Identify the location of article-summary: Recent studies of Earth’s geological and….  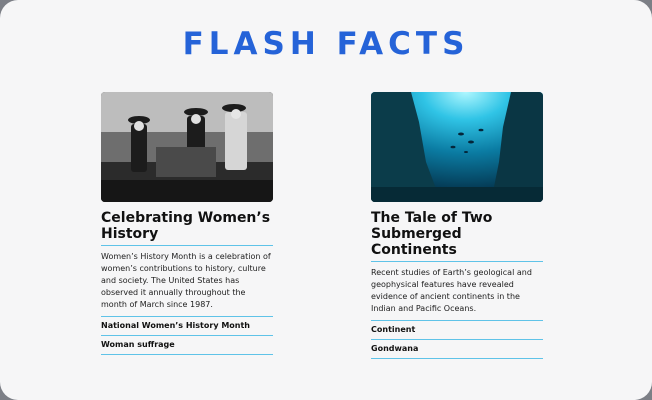
(457, 294).